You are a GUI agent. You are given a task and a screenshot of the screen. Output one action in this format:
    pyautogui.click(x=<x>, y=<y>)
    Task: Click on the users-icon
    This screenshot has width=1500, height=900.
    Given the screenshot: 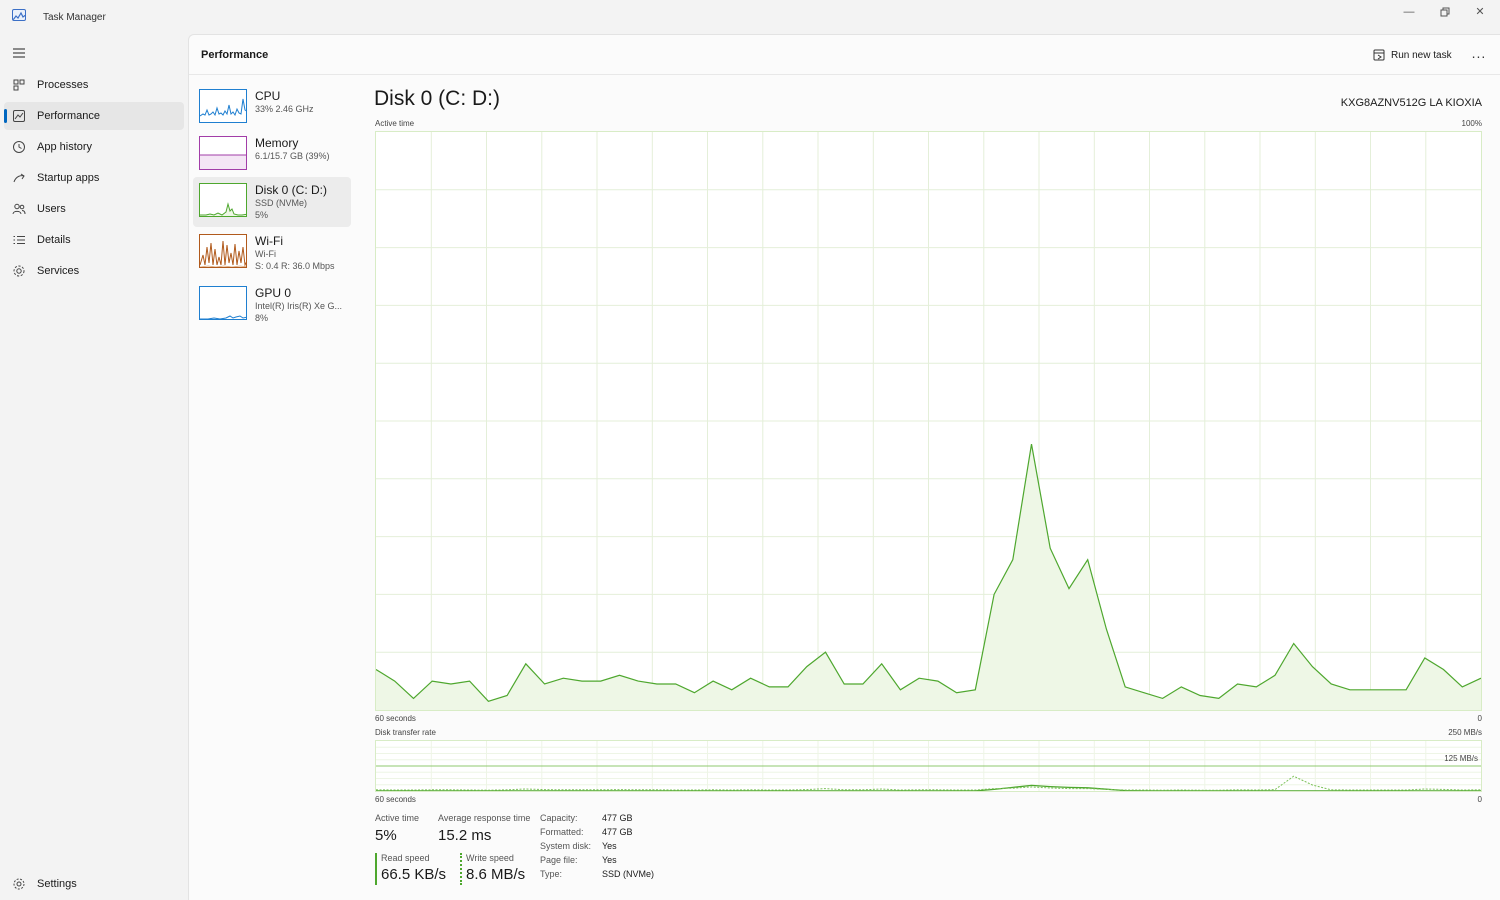 What is the action you would take?
    pyautogui.click(x=19, y=209)
    